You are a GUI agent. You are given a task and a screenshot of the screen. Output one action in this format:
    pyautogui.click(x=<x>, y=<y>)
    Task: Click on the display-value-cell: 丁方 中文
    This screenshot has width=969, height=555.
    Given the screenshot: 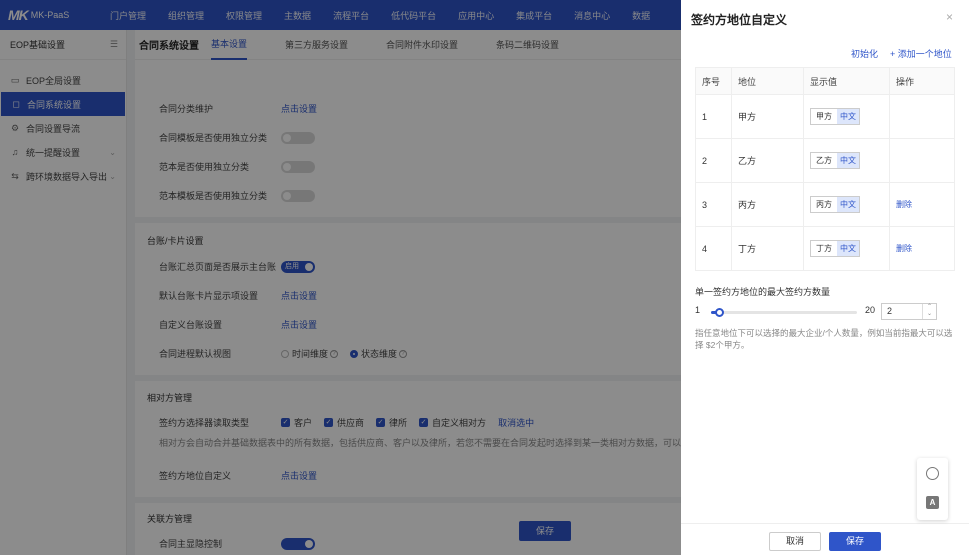 What is the action you would take?
    pyautogui.click(x=846, y=248)
    